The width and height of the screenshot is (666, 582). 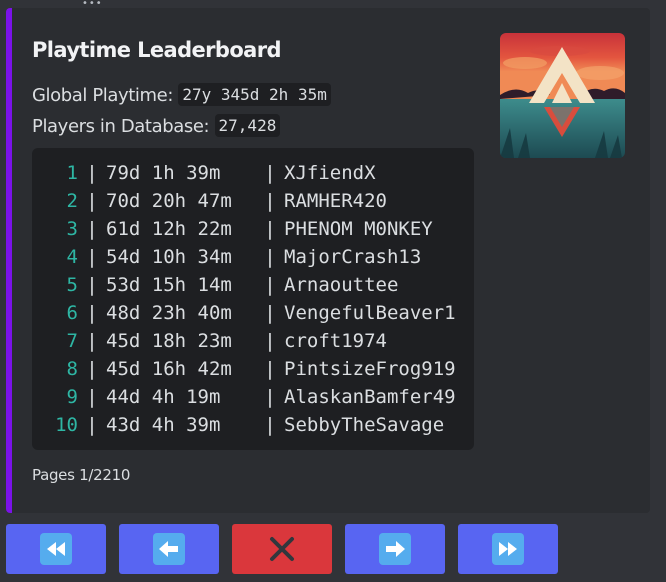 What do you see at coordinates (335, 201) in the screenshot?
I see `leaderboard-player-name: RAMHER420` at bounding box center [335, 201].